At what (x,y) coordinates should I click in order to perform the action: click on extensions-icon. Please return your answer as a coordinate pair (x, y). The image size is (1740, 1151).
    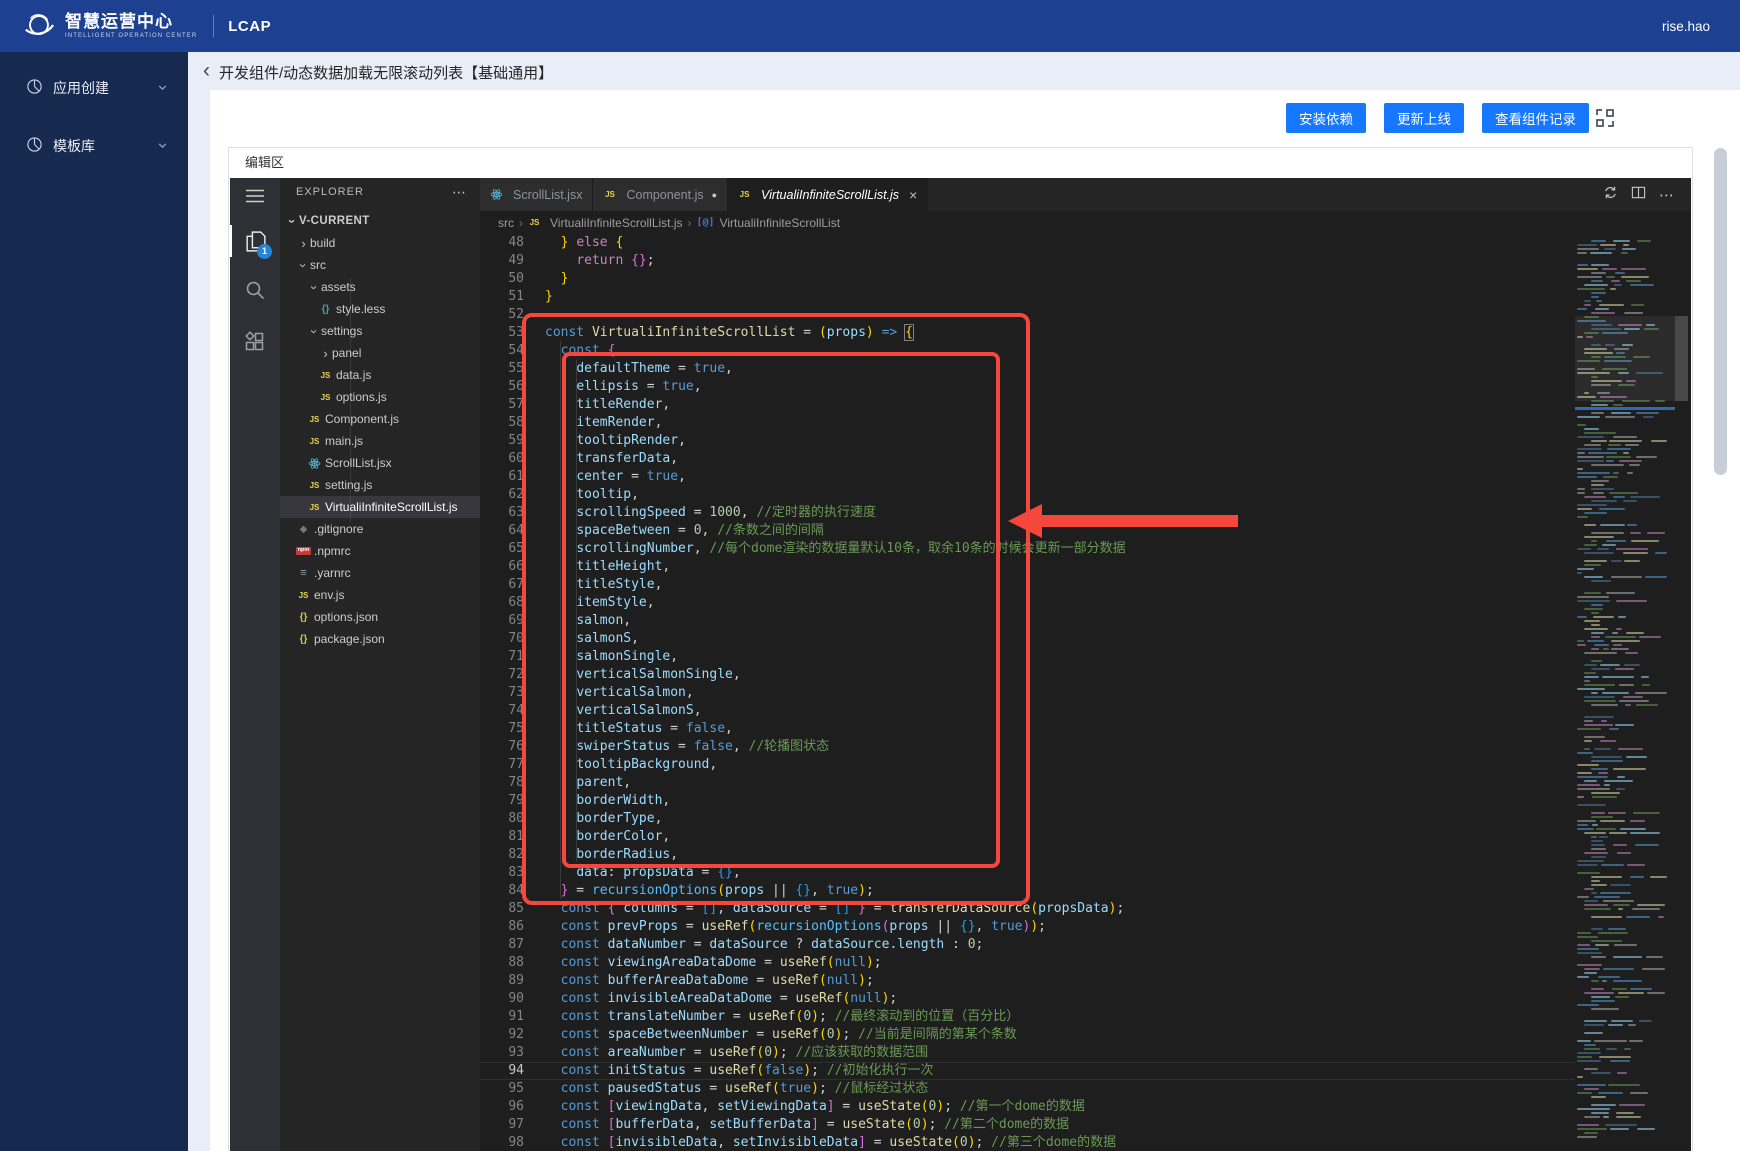
    Looking at the image, I should click on (255, 342).